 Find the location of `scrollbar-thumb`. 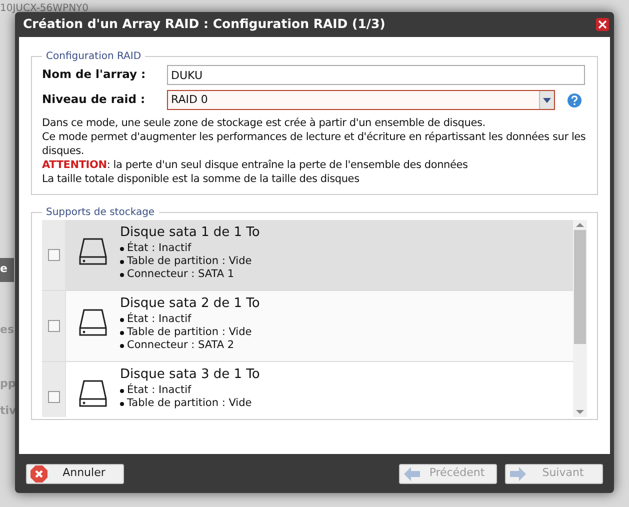

scrollbar-thumb is located at coordinates (580, 287).